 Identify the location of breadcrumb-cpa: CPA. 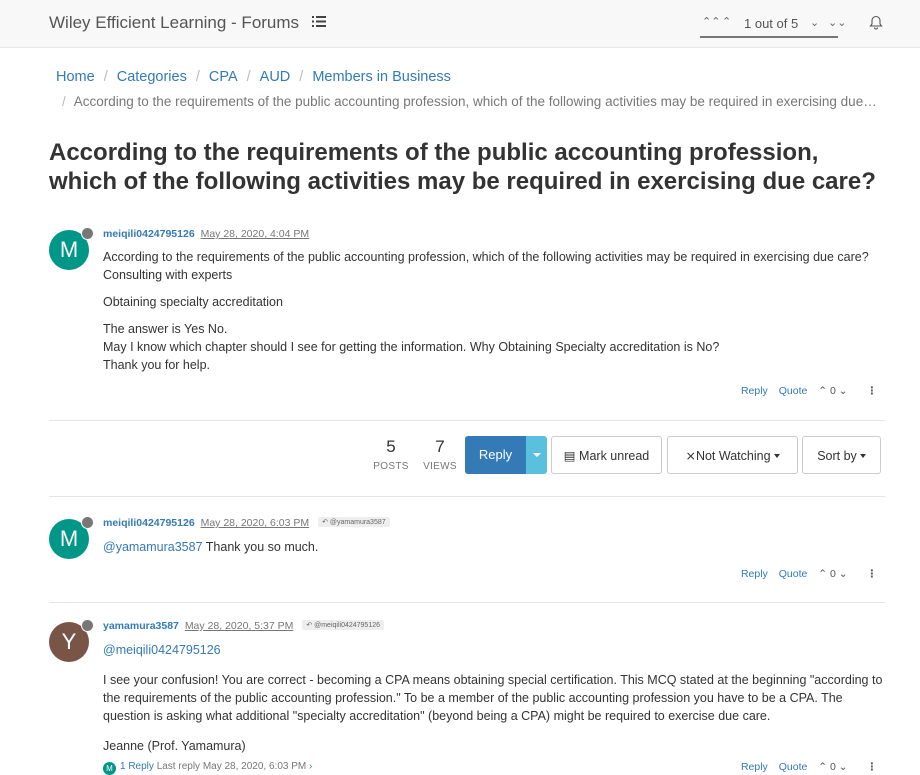
(223, 77).